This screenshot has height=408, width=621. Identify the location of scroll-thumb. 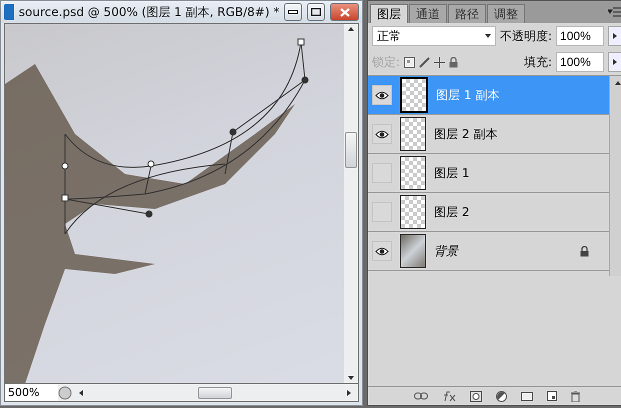
(351, 150).